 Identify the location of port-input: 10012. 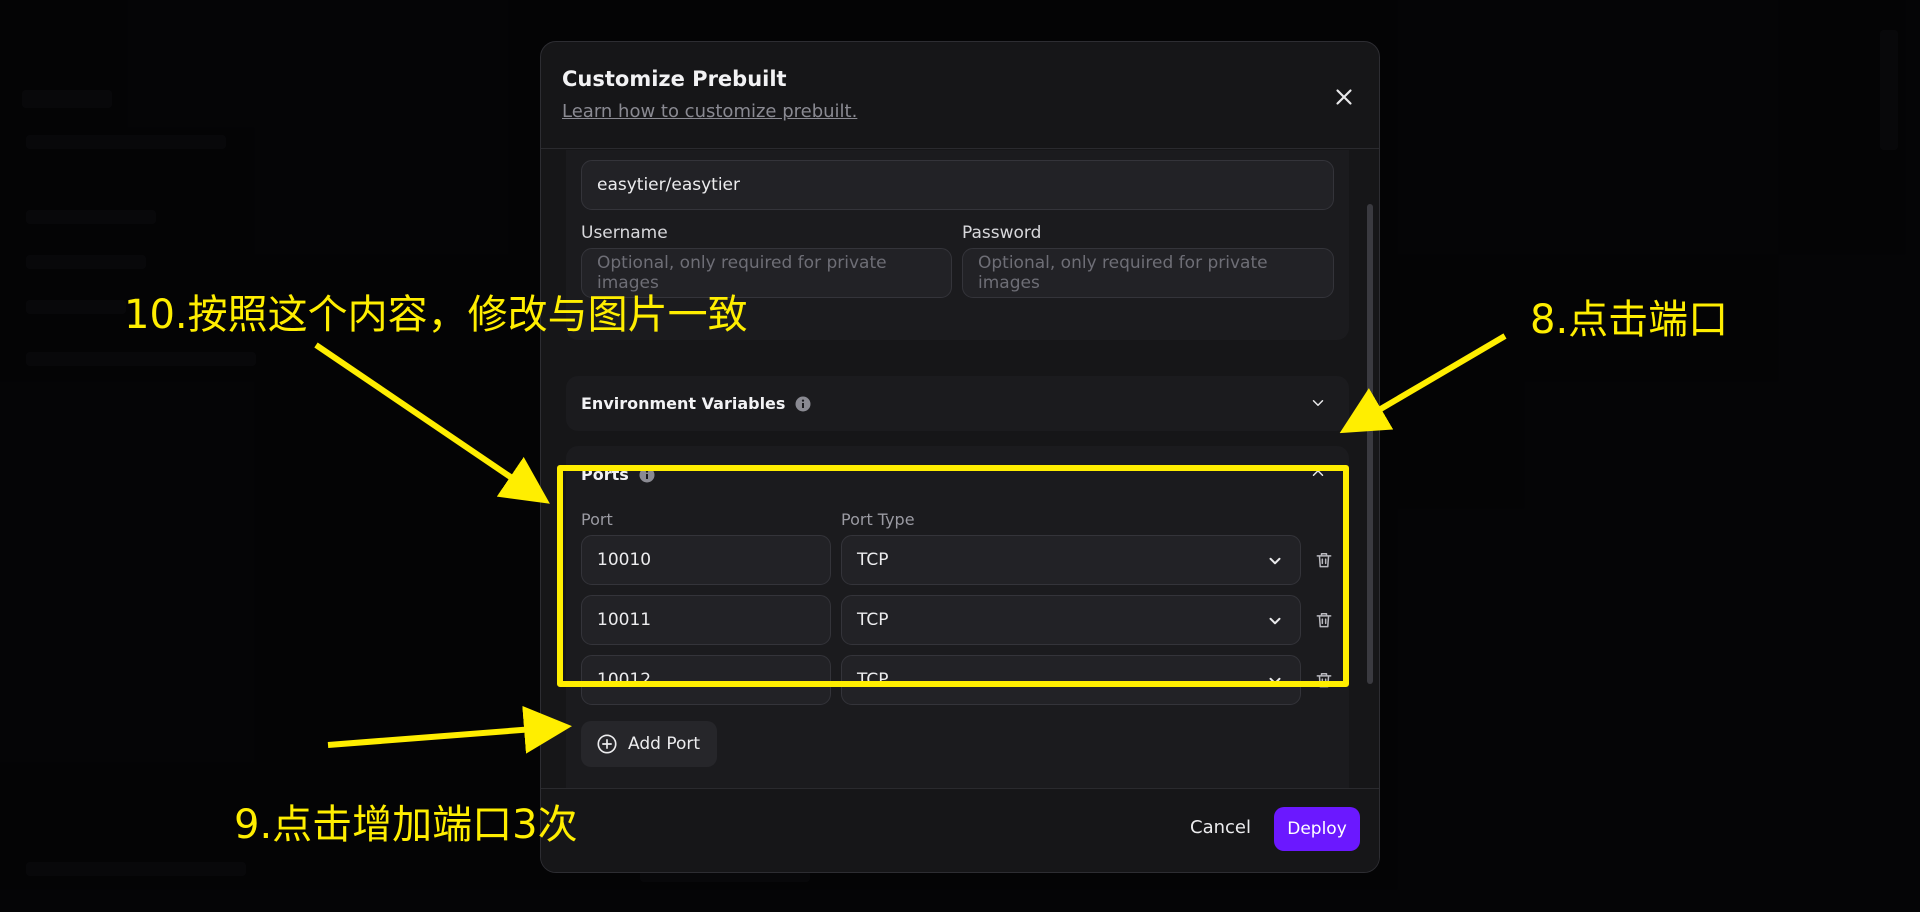
(706, 680).